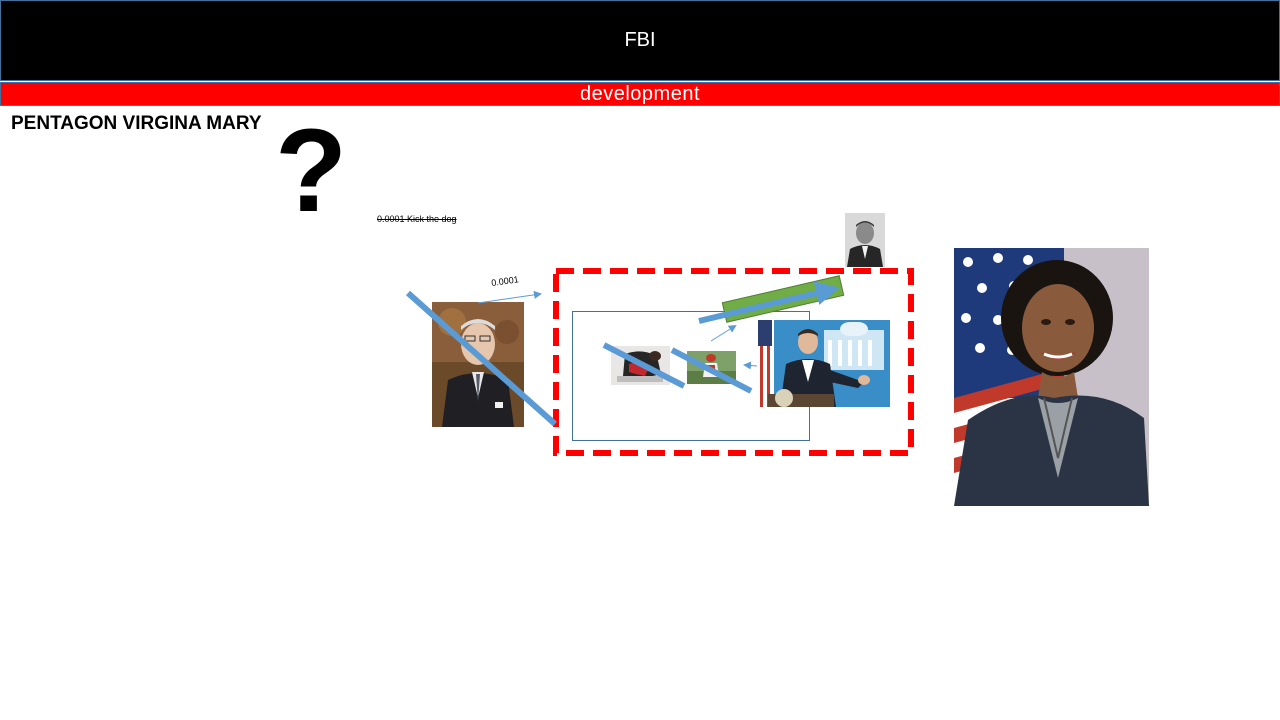 This screenshot has width=1280, height=720. I want to click on slide-title: PENTAGON VIRGINA MARY, so click(136, 123).